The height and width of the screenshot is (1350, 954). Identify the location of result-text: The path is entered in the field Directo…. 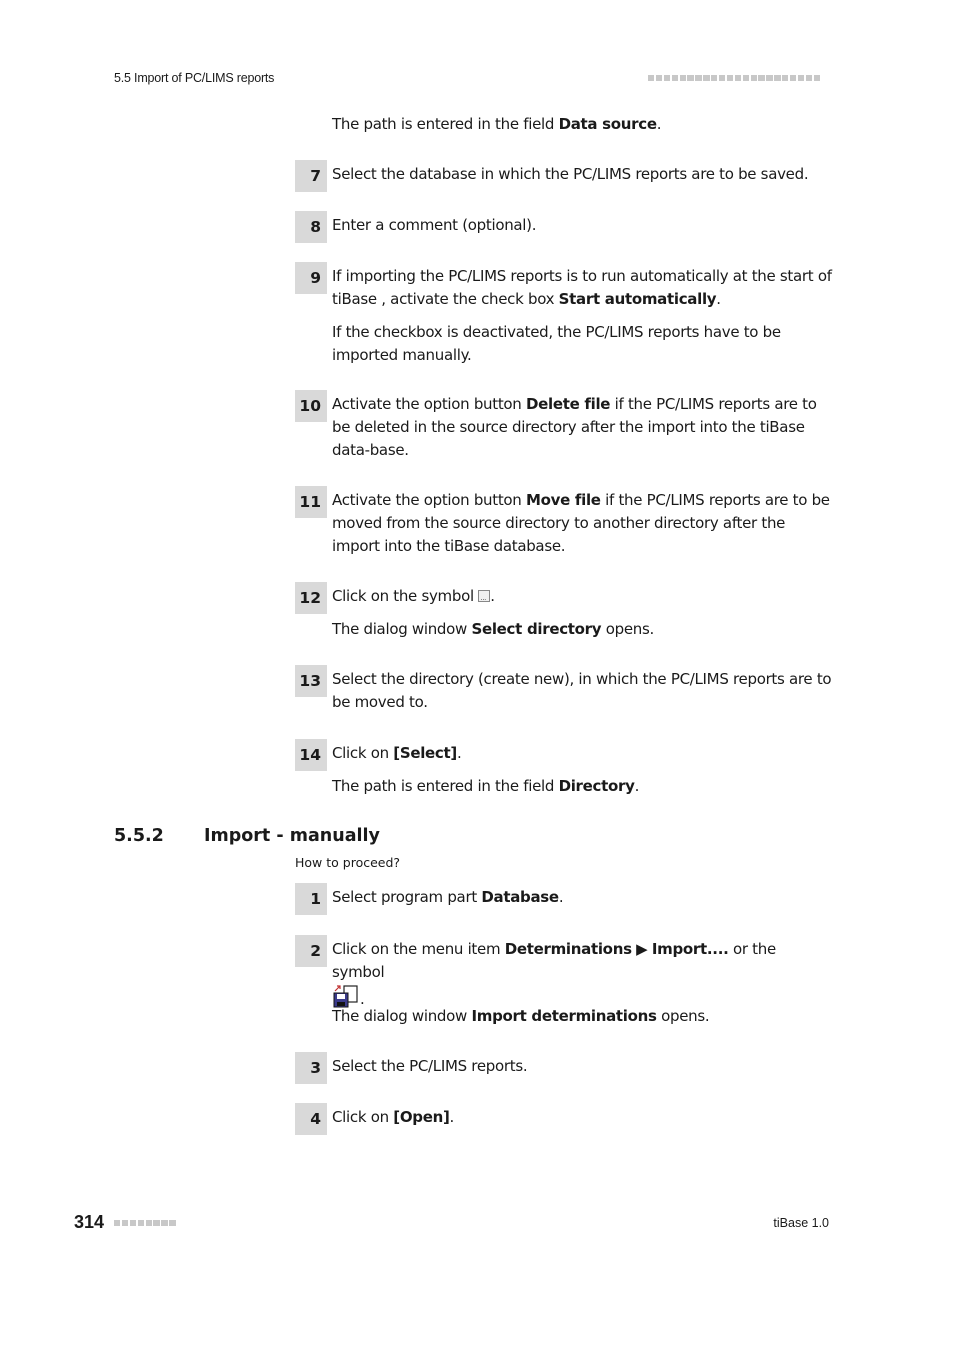
(486, 786).